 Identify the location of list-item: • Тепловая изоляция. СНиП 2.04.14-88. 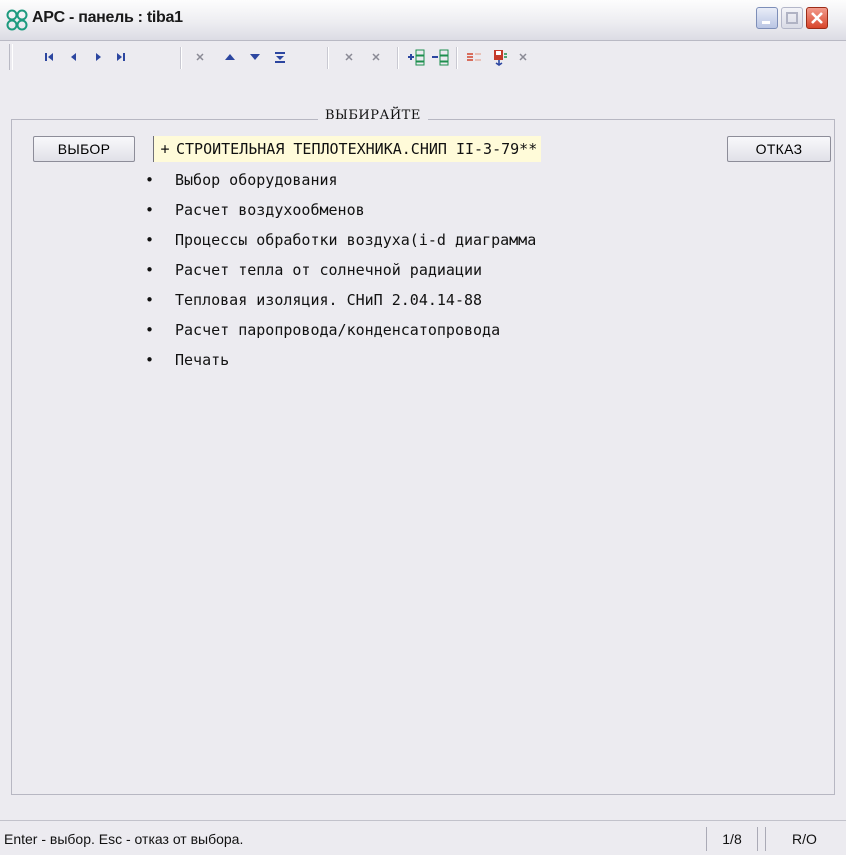
(313, 300).